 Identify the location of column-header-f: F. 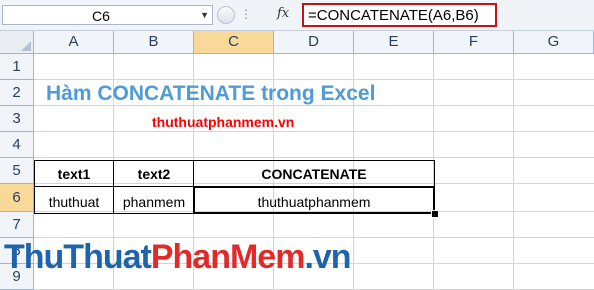
(474, 42).